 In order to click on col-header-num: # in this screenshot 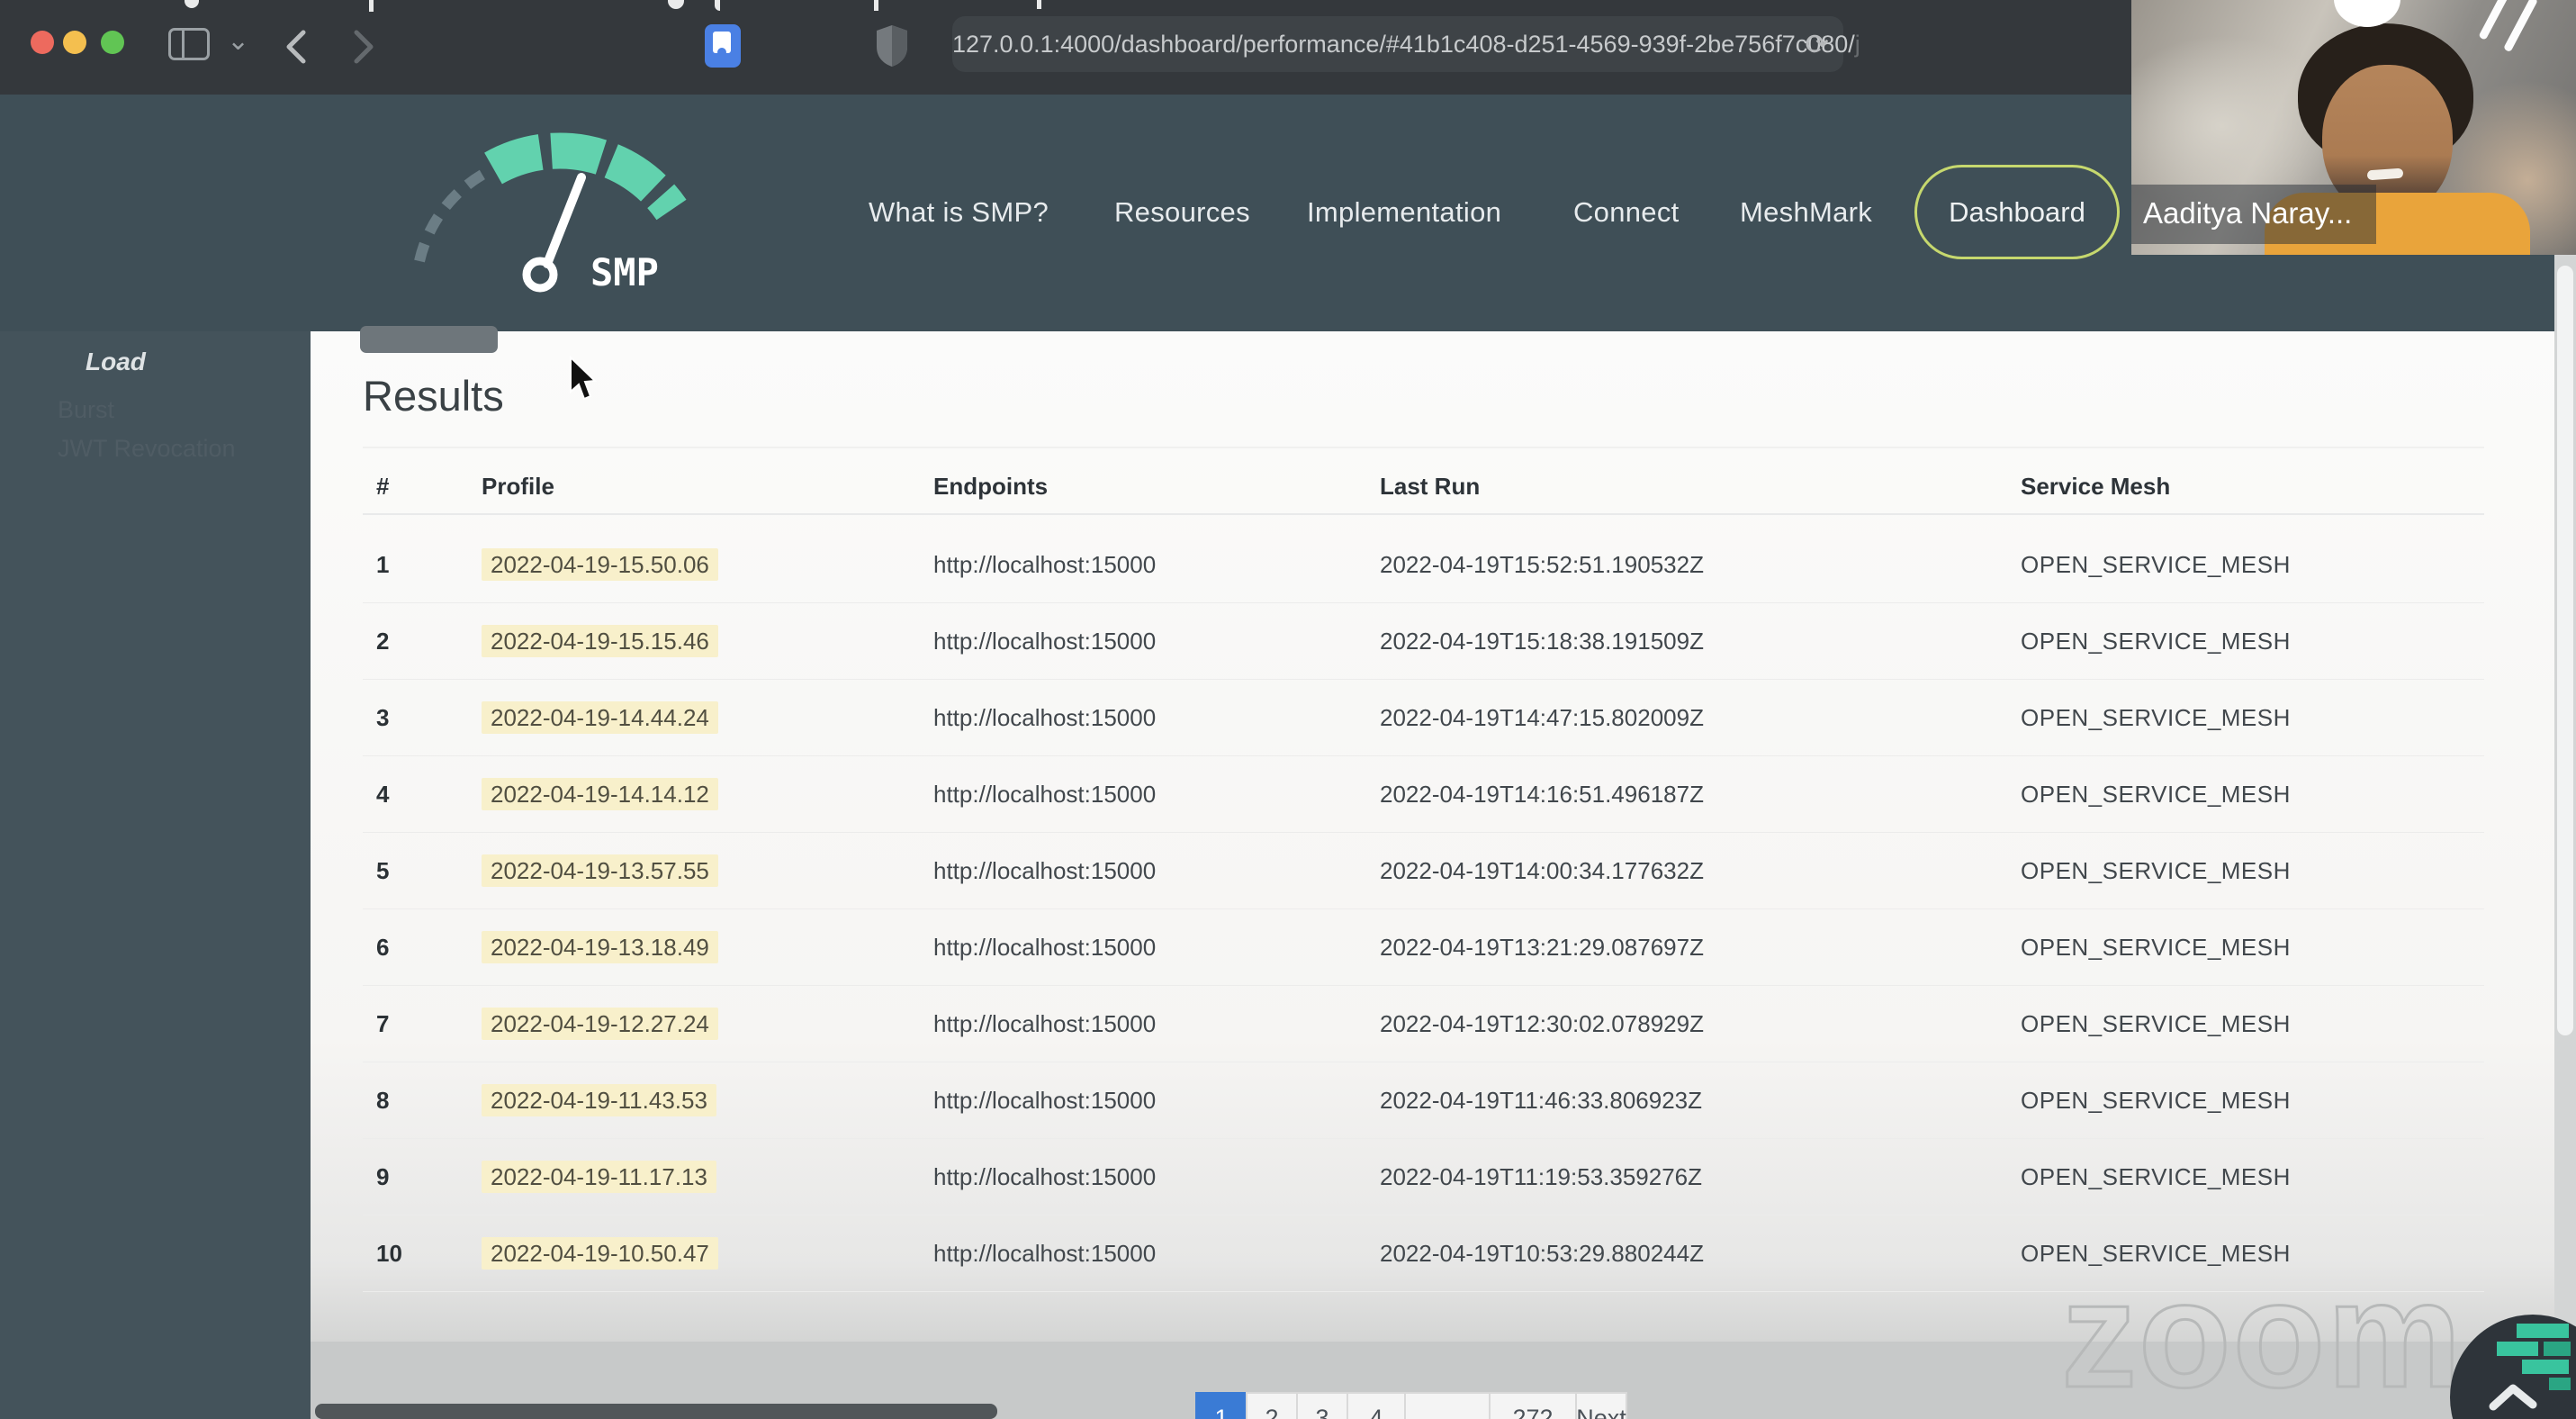, I will do `click(383, 486)`.